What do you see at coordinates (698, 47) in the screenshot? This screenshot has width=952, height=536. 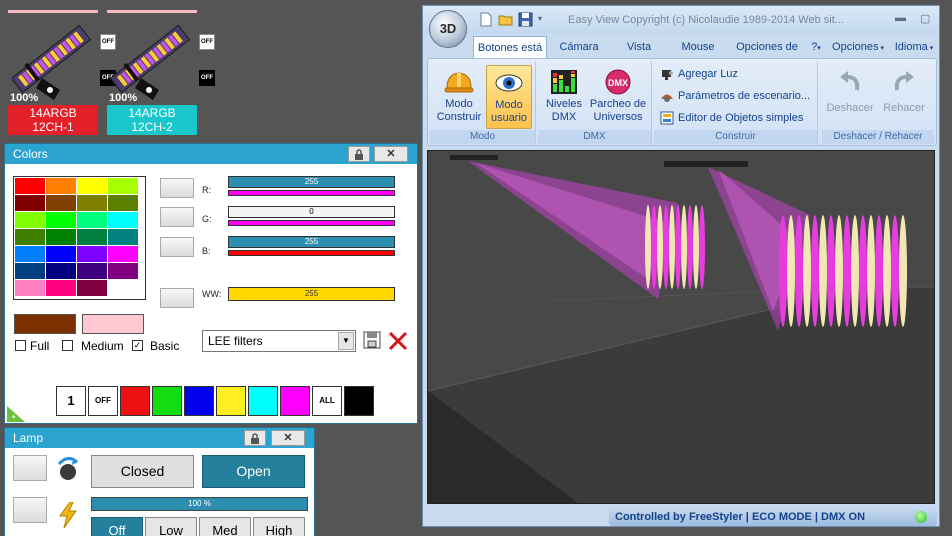 I see `tab-mouse: Mouse` at bounding box center [698, 47].